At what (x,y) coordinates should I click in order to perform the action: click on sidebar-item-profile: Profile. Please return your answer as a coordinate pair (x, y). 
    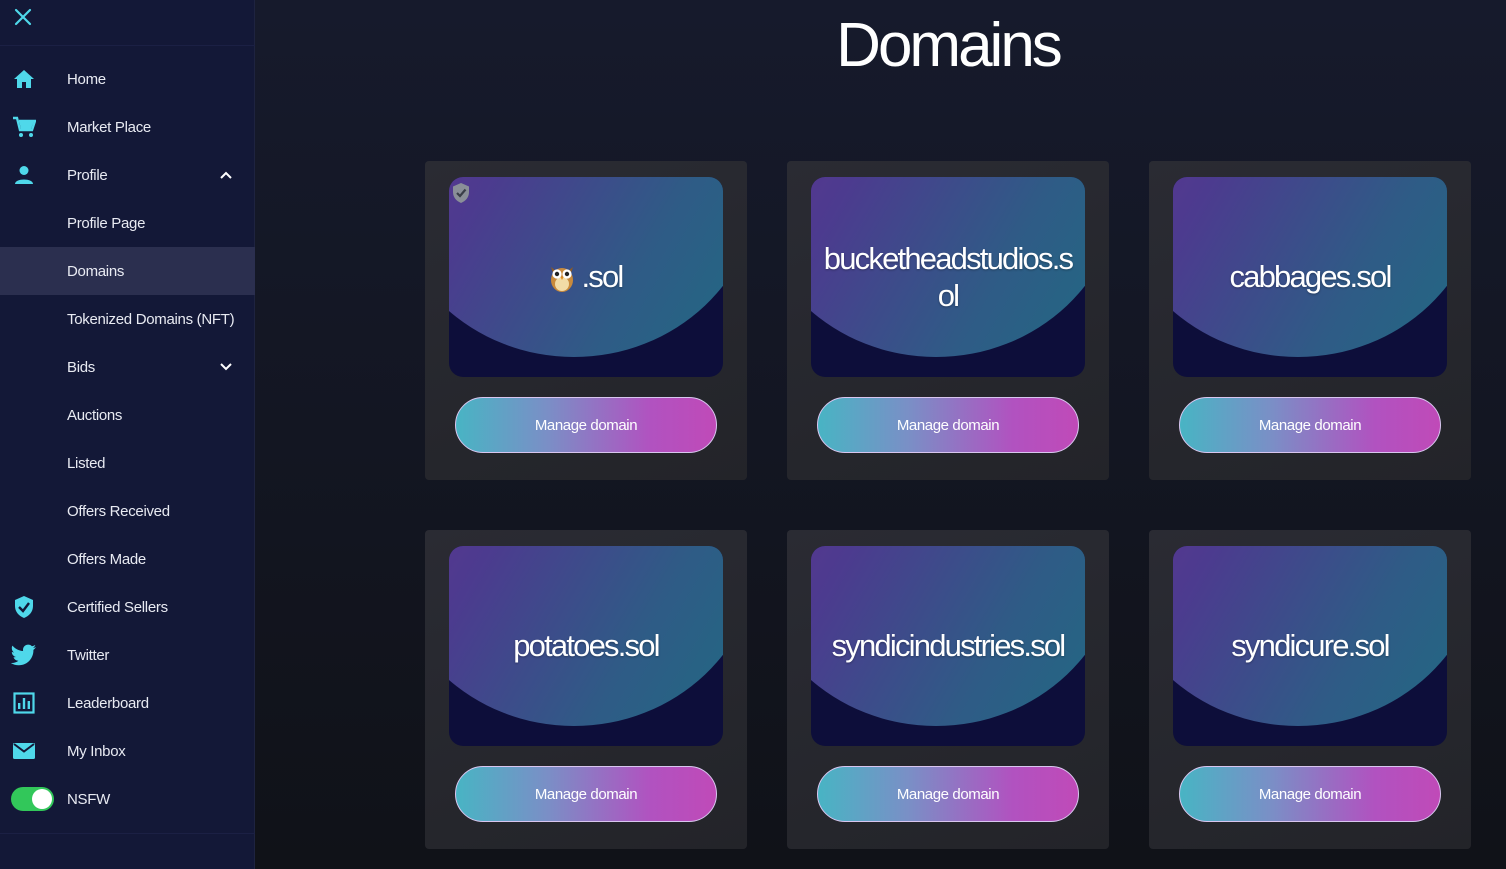
    Looking at the image, I should click on (127, 175).